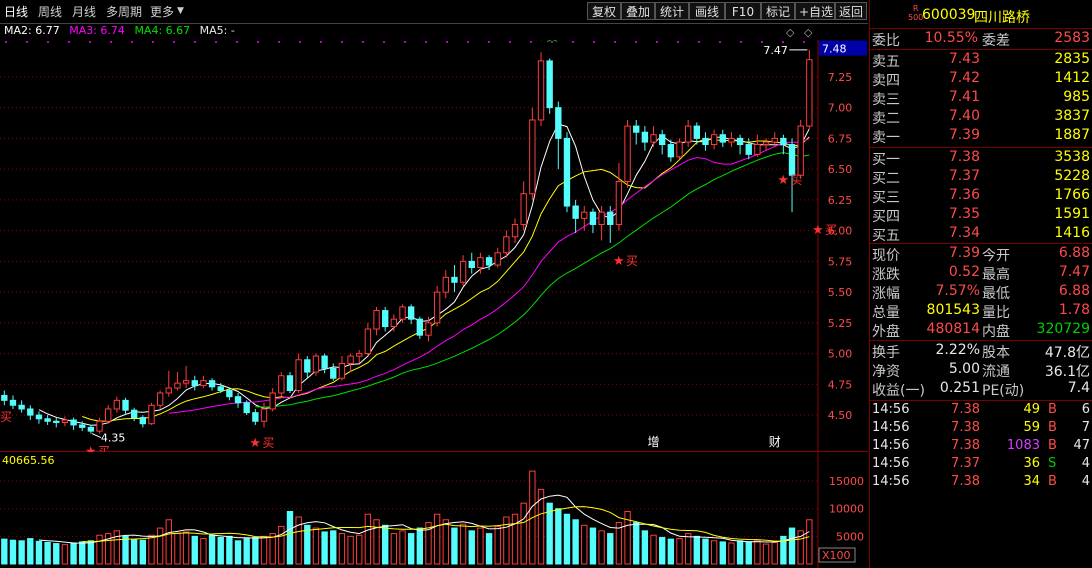 This screenshot has width=1092, height=568. I want to click on draw-line-button: 画线, so click(707, 11).